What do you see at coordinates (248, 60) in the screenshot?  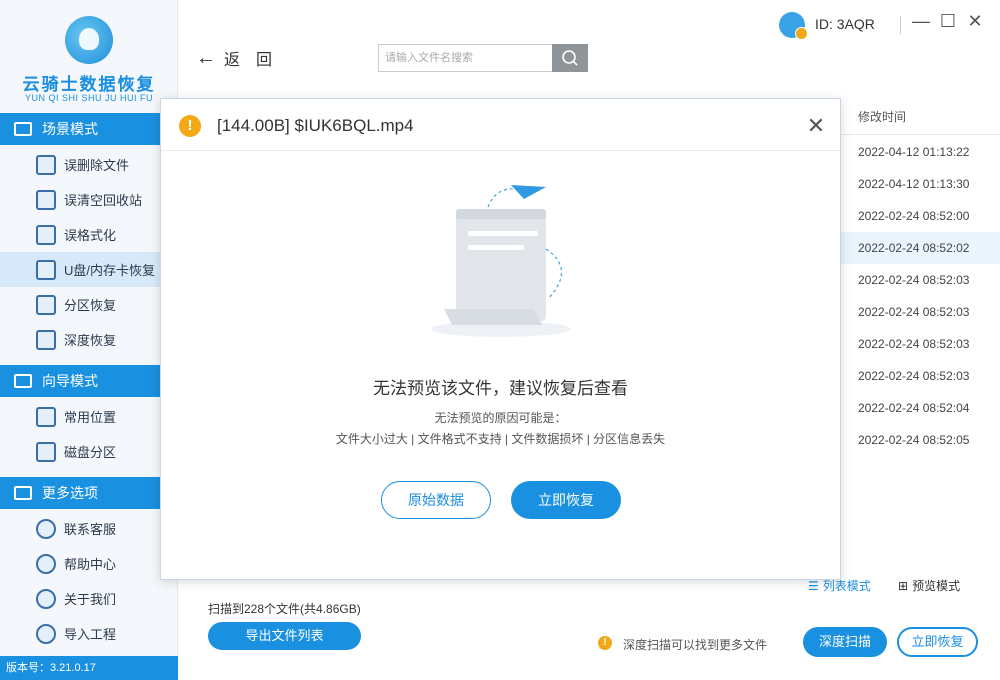 I see `back-label: 返 回` at bounding box center [248, 60].